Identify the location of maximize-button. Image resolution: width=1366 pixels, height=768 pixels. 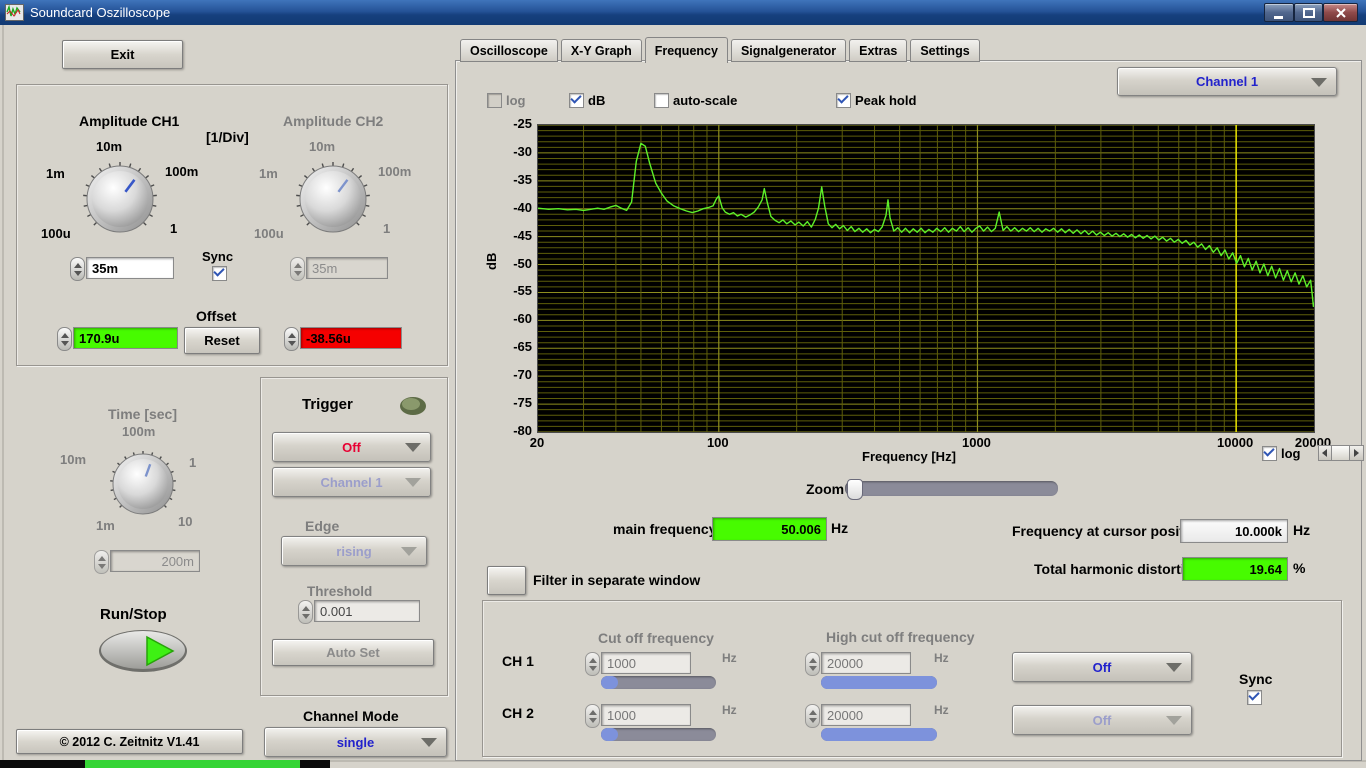
(1308, 12).